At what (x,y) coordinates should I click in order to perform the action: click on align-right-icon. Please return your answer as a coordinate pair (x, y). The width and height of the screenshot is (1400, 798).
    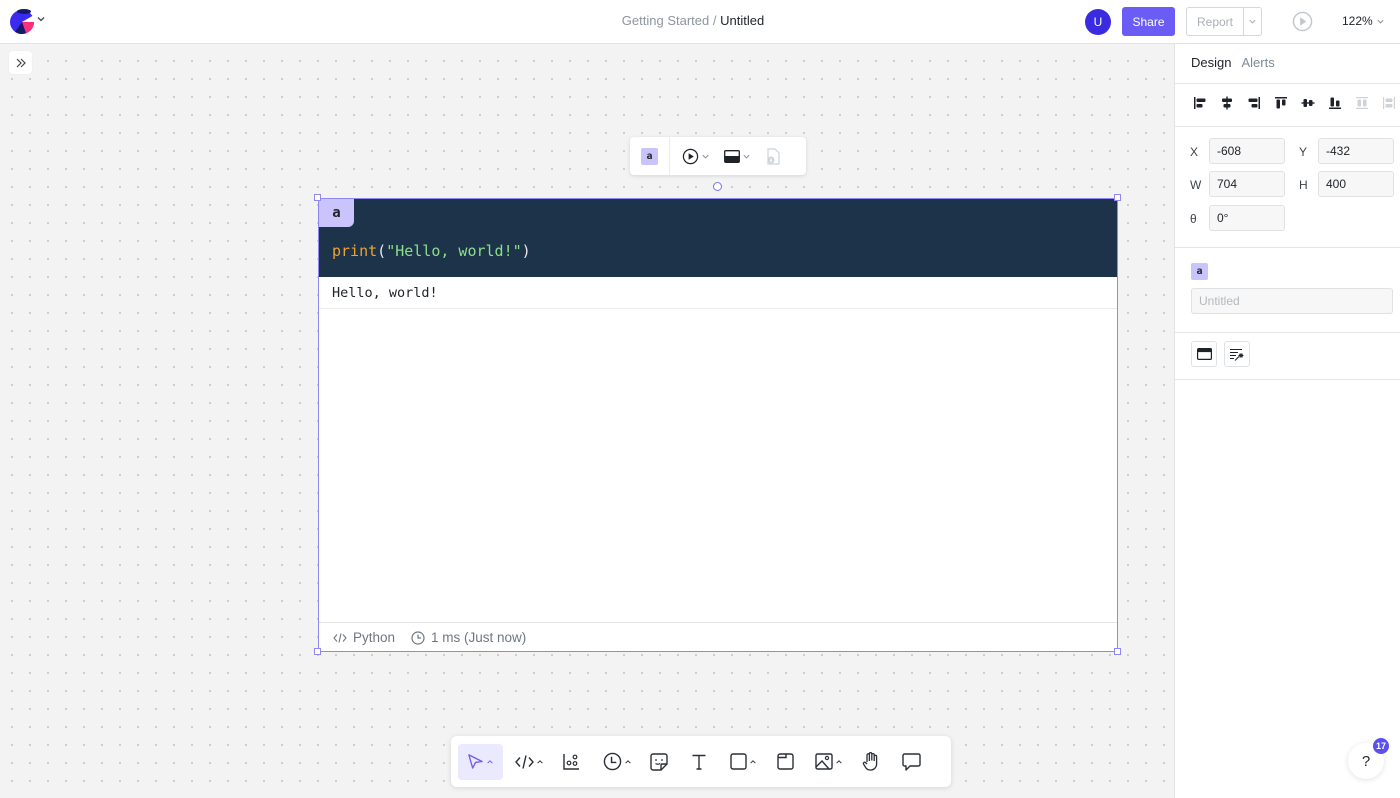
    Looking at the image, I should click on (1254, 102).